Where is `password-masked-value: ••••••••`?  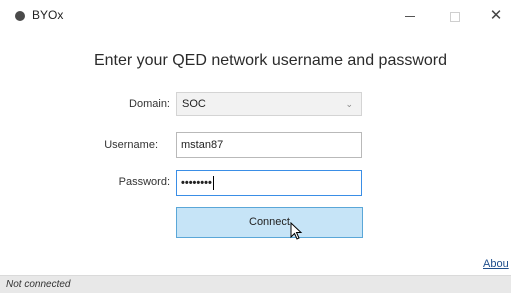
password-masked-value: •••••••• is located at coordinates (196, 183).